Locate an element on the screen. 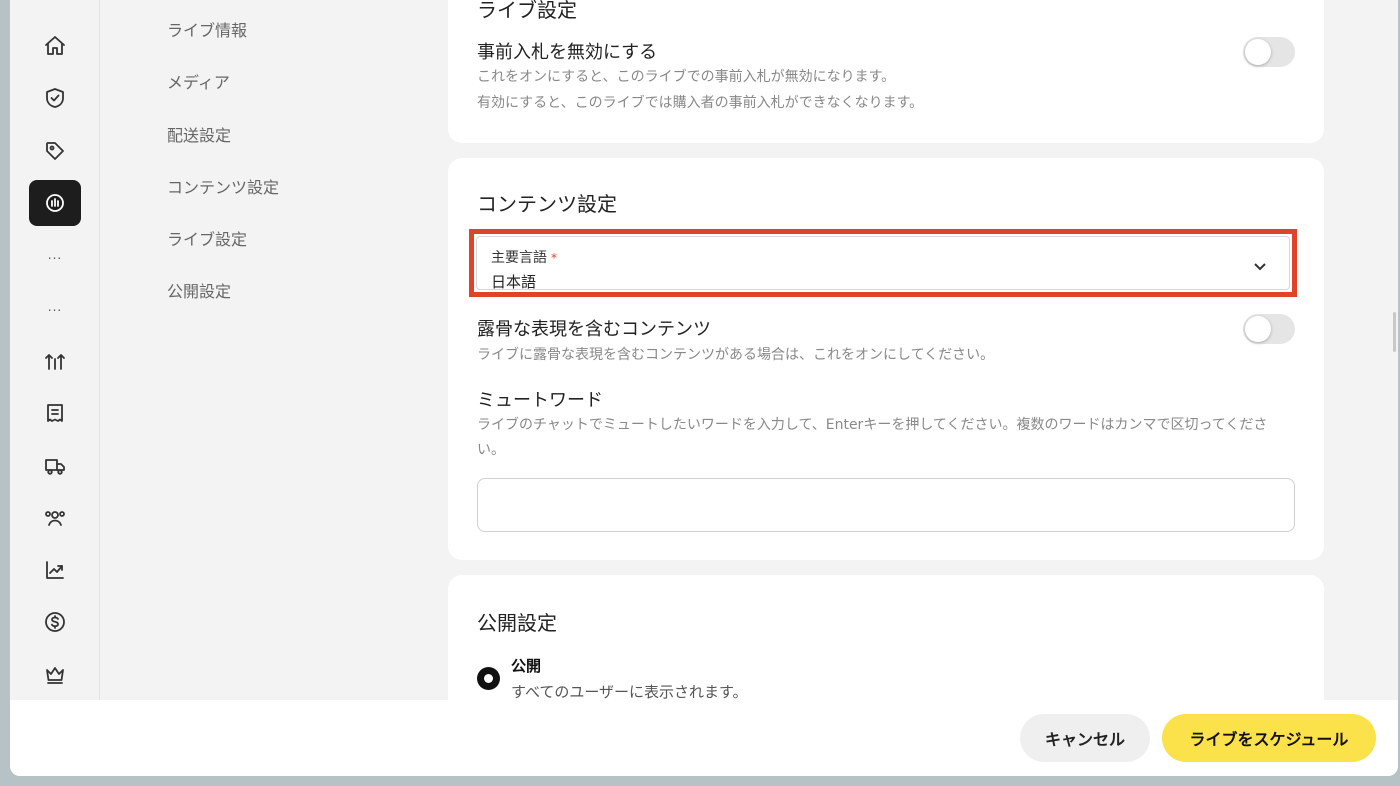 The image size is (1400, 786). nav-media: メディア is located at coordinates (198, 81).